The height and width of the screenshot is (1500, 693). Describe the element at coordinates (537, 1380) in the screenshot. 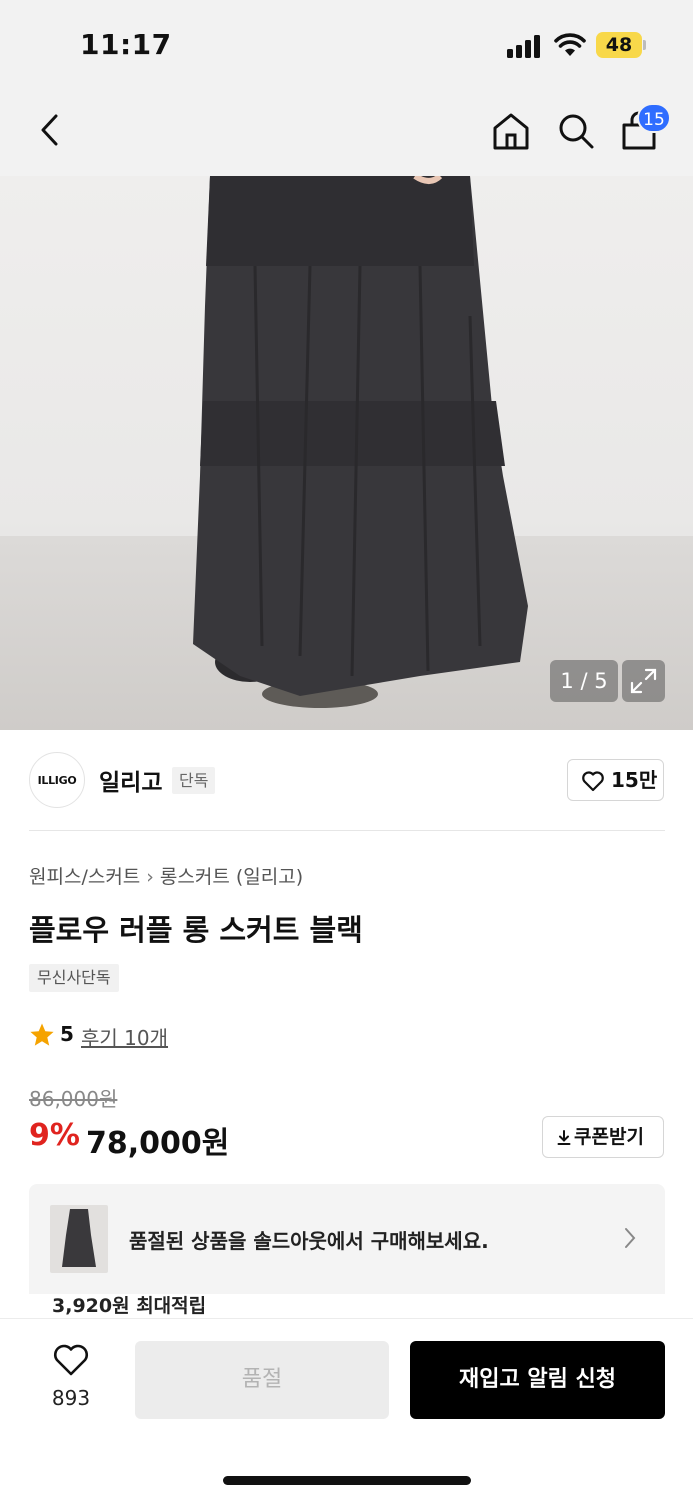

I see `restock-notify-button: 재입고 알림 신청` at that location.